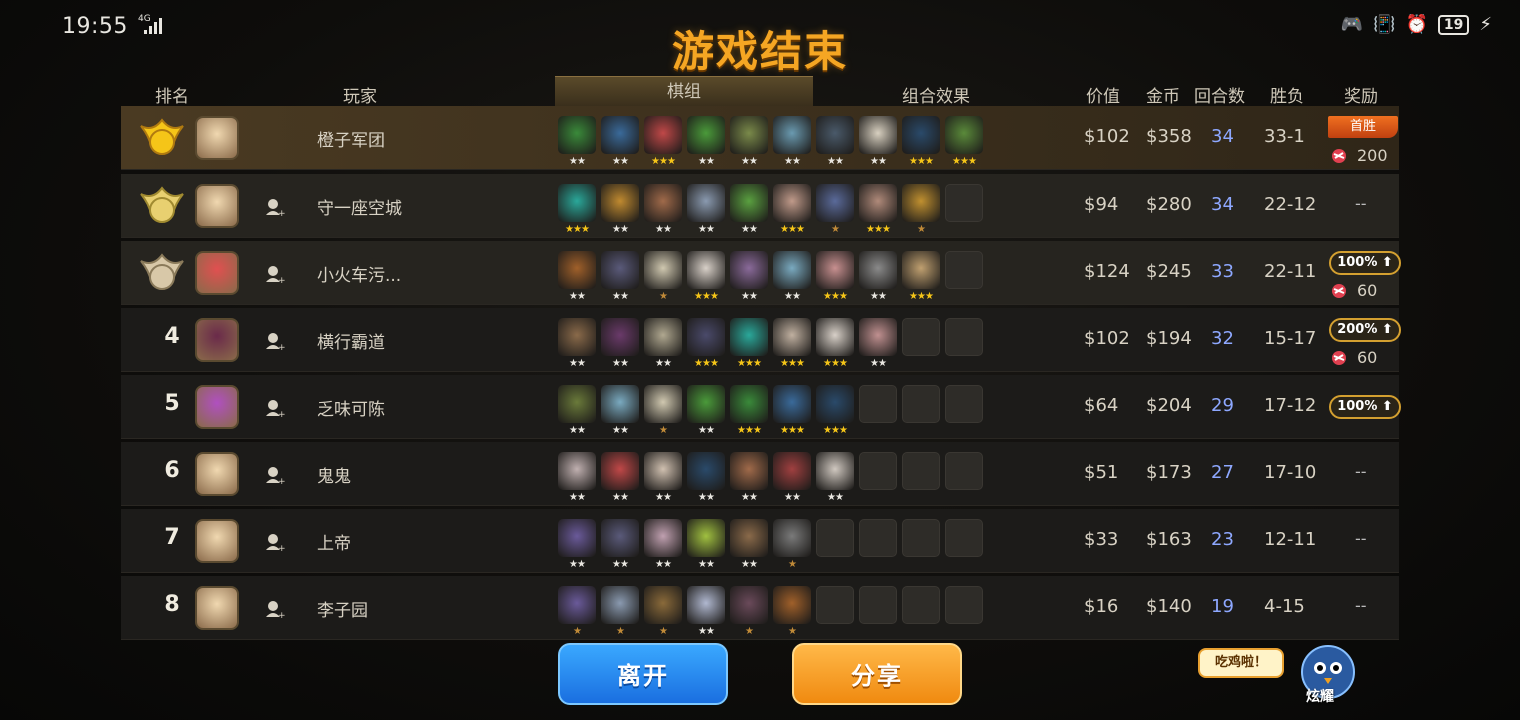  Describe the element at coordinates (877, 674) in the screenshot. I see `share-button: 分享` at that location.